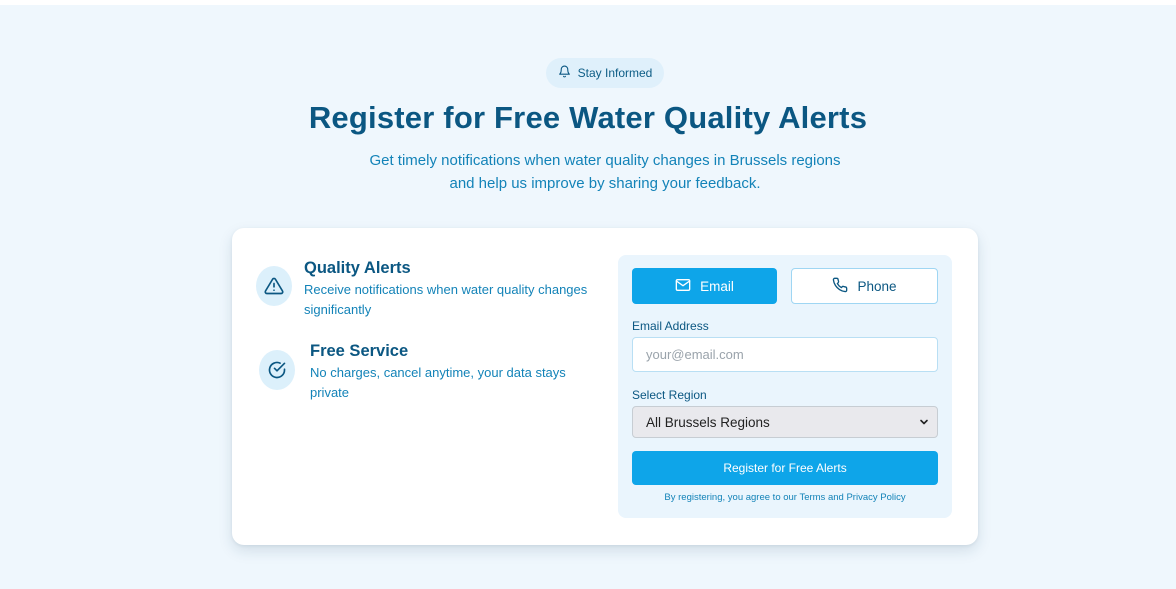 The width and height of the screenshot is (1176, 589). What do you see at coordinates (785, 468) in the screenshot?
I see `register-button: Register for Free Alerts` at bounding box center [785, 468].